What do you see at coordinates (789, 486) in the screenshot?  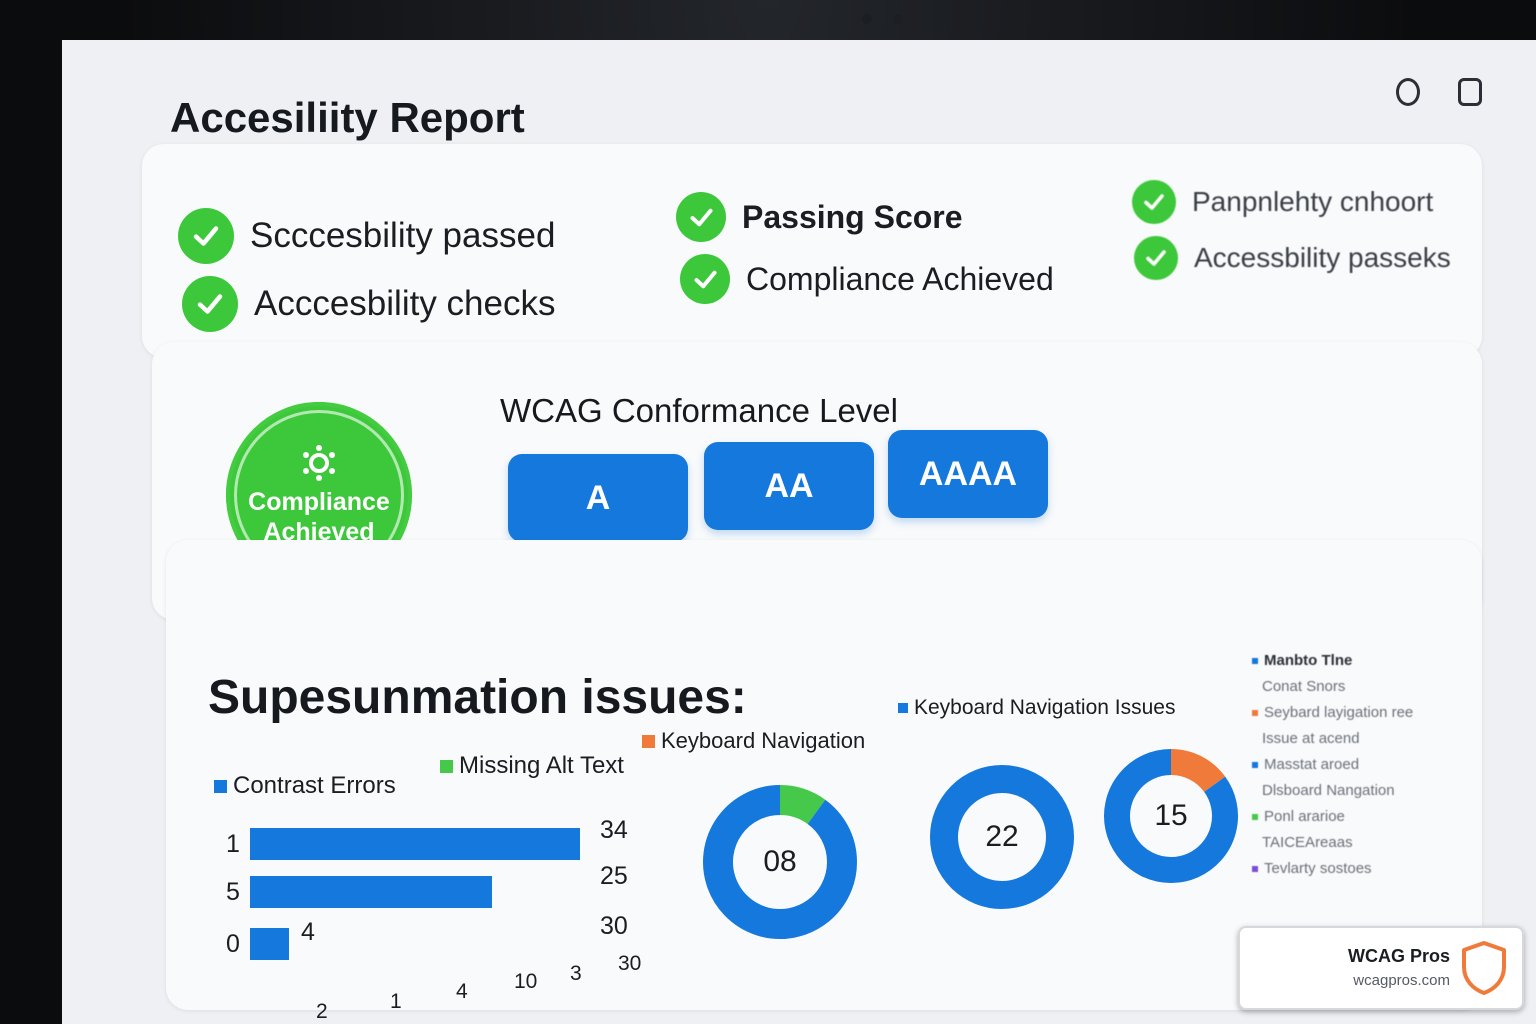 I see `level-aa-button: AA` at bounding box center [789, 486].